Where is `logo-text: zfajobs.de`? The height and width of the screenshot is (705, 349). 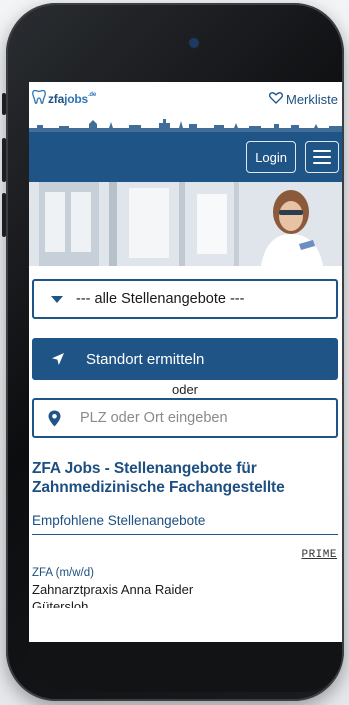 logo-text: zfajobs.de is located at coordinates (72, 99).